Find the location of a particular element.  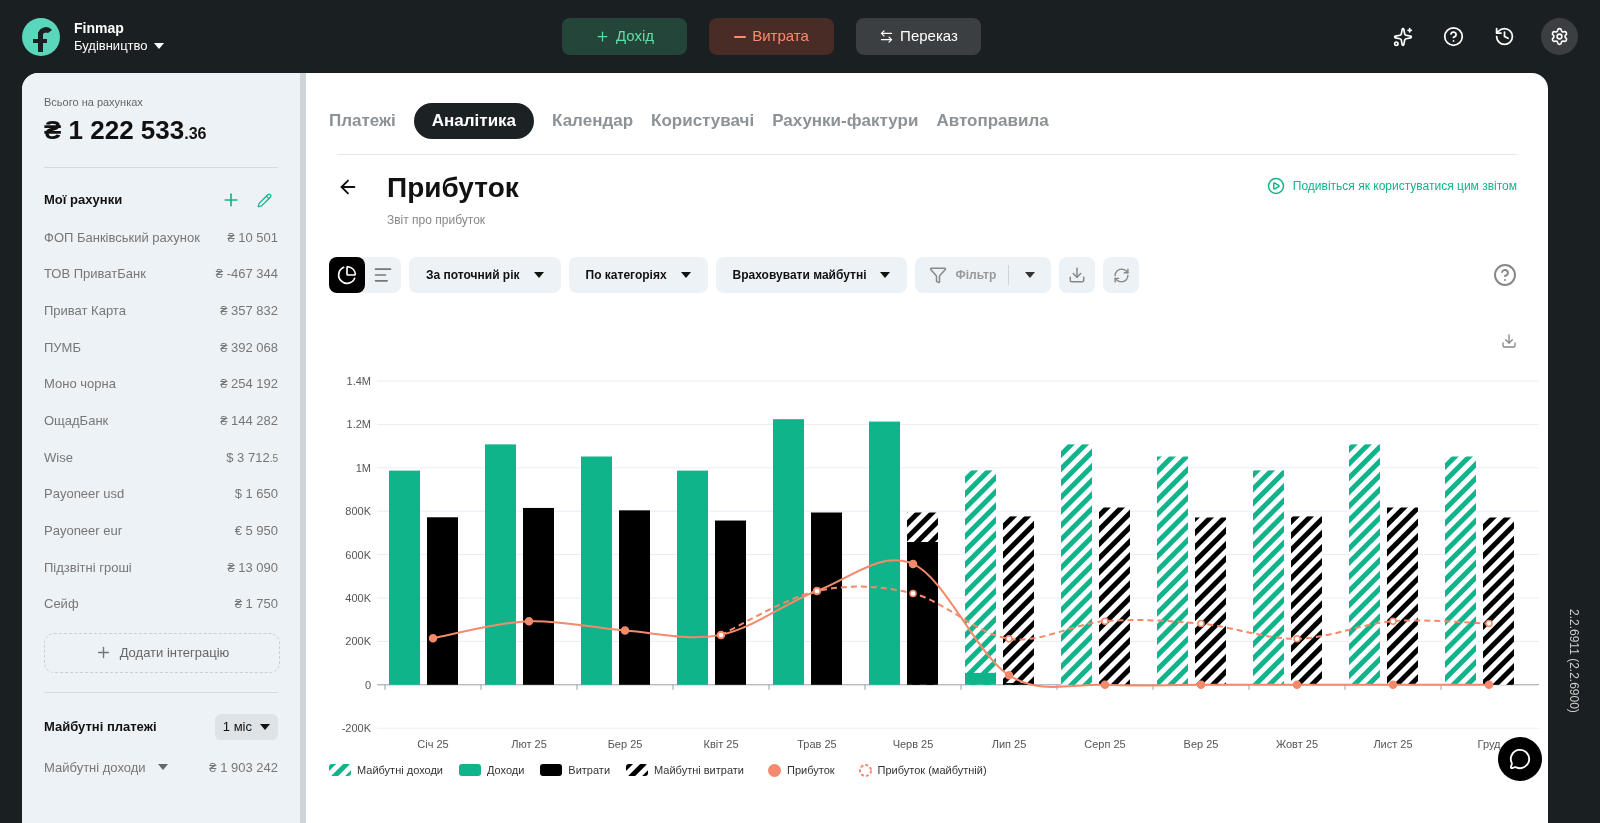

account-balance: ₴ 13 090 is located at coordinates (252, 567).